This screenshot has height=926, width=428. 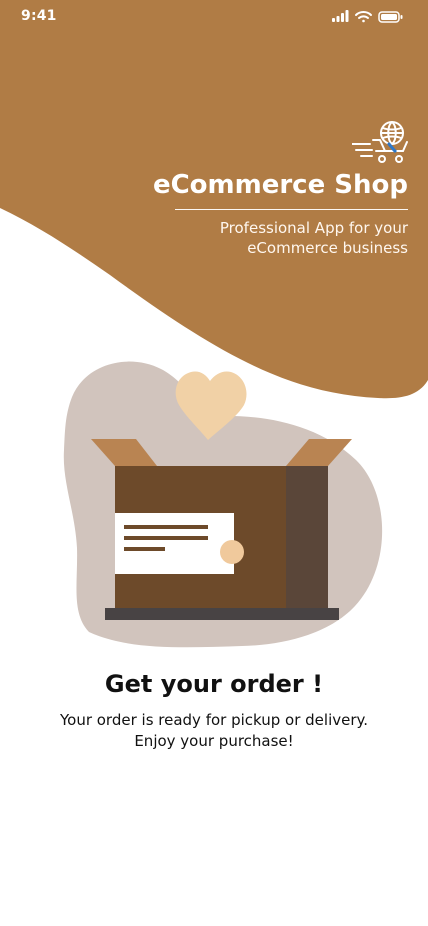 What do you see at coordinates (380, 142) in the screenshot?
I see `shopping-cart-globe-icon` at bounding box center [380, 142].